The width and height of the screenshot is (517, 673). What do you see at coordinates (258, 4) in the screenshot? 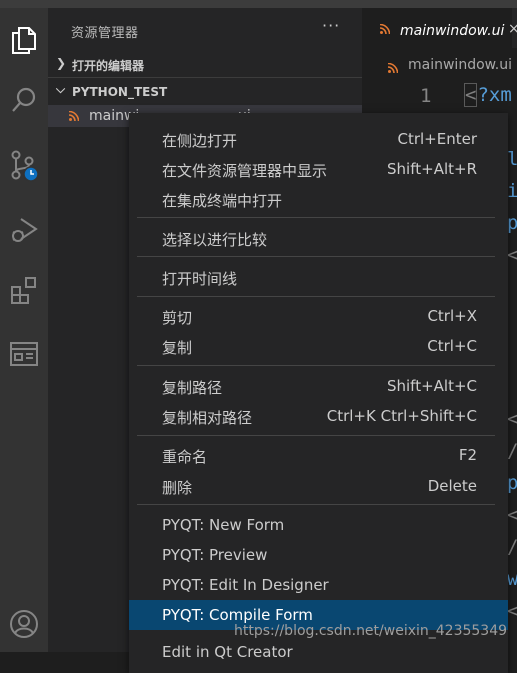
I see `title-bar-strip` at bounding box center [258, 4].